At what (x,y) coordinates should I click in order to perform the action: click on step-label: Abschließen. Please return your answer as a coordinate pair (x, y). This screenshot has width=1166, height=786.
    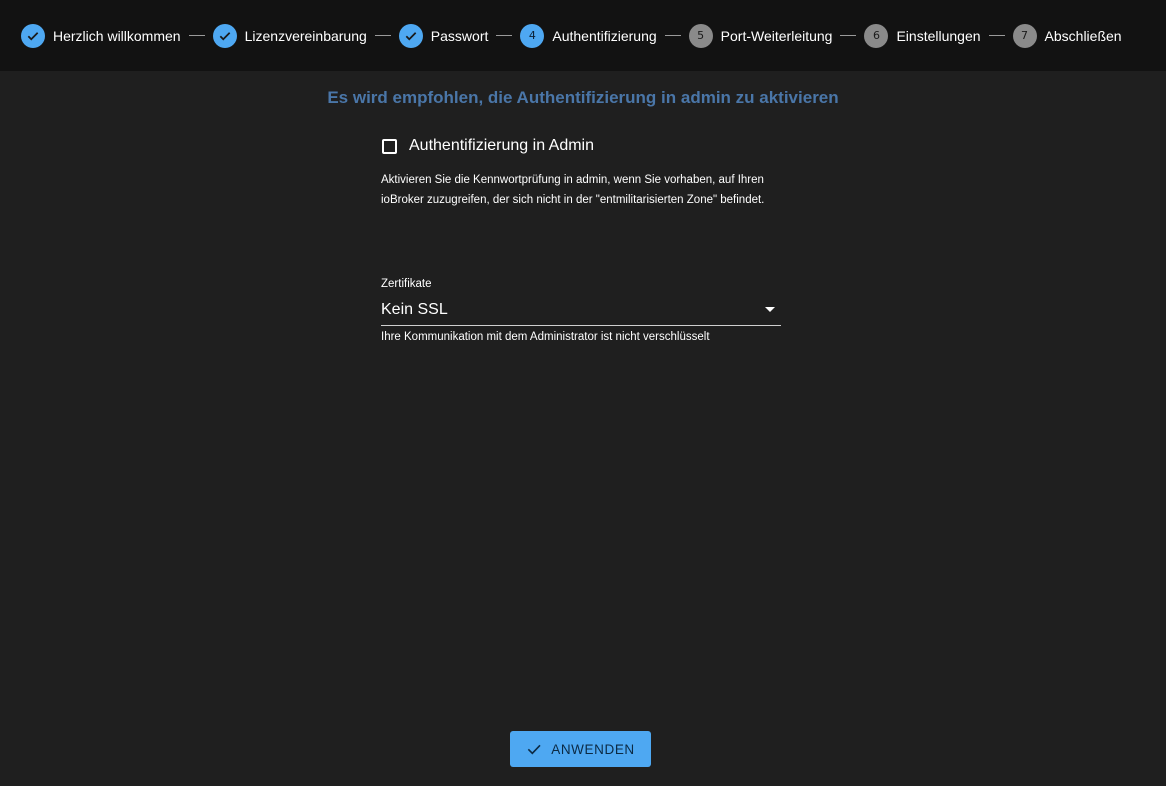
    Looking at the image, I should click on (1083, 35).